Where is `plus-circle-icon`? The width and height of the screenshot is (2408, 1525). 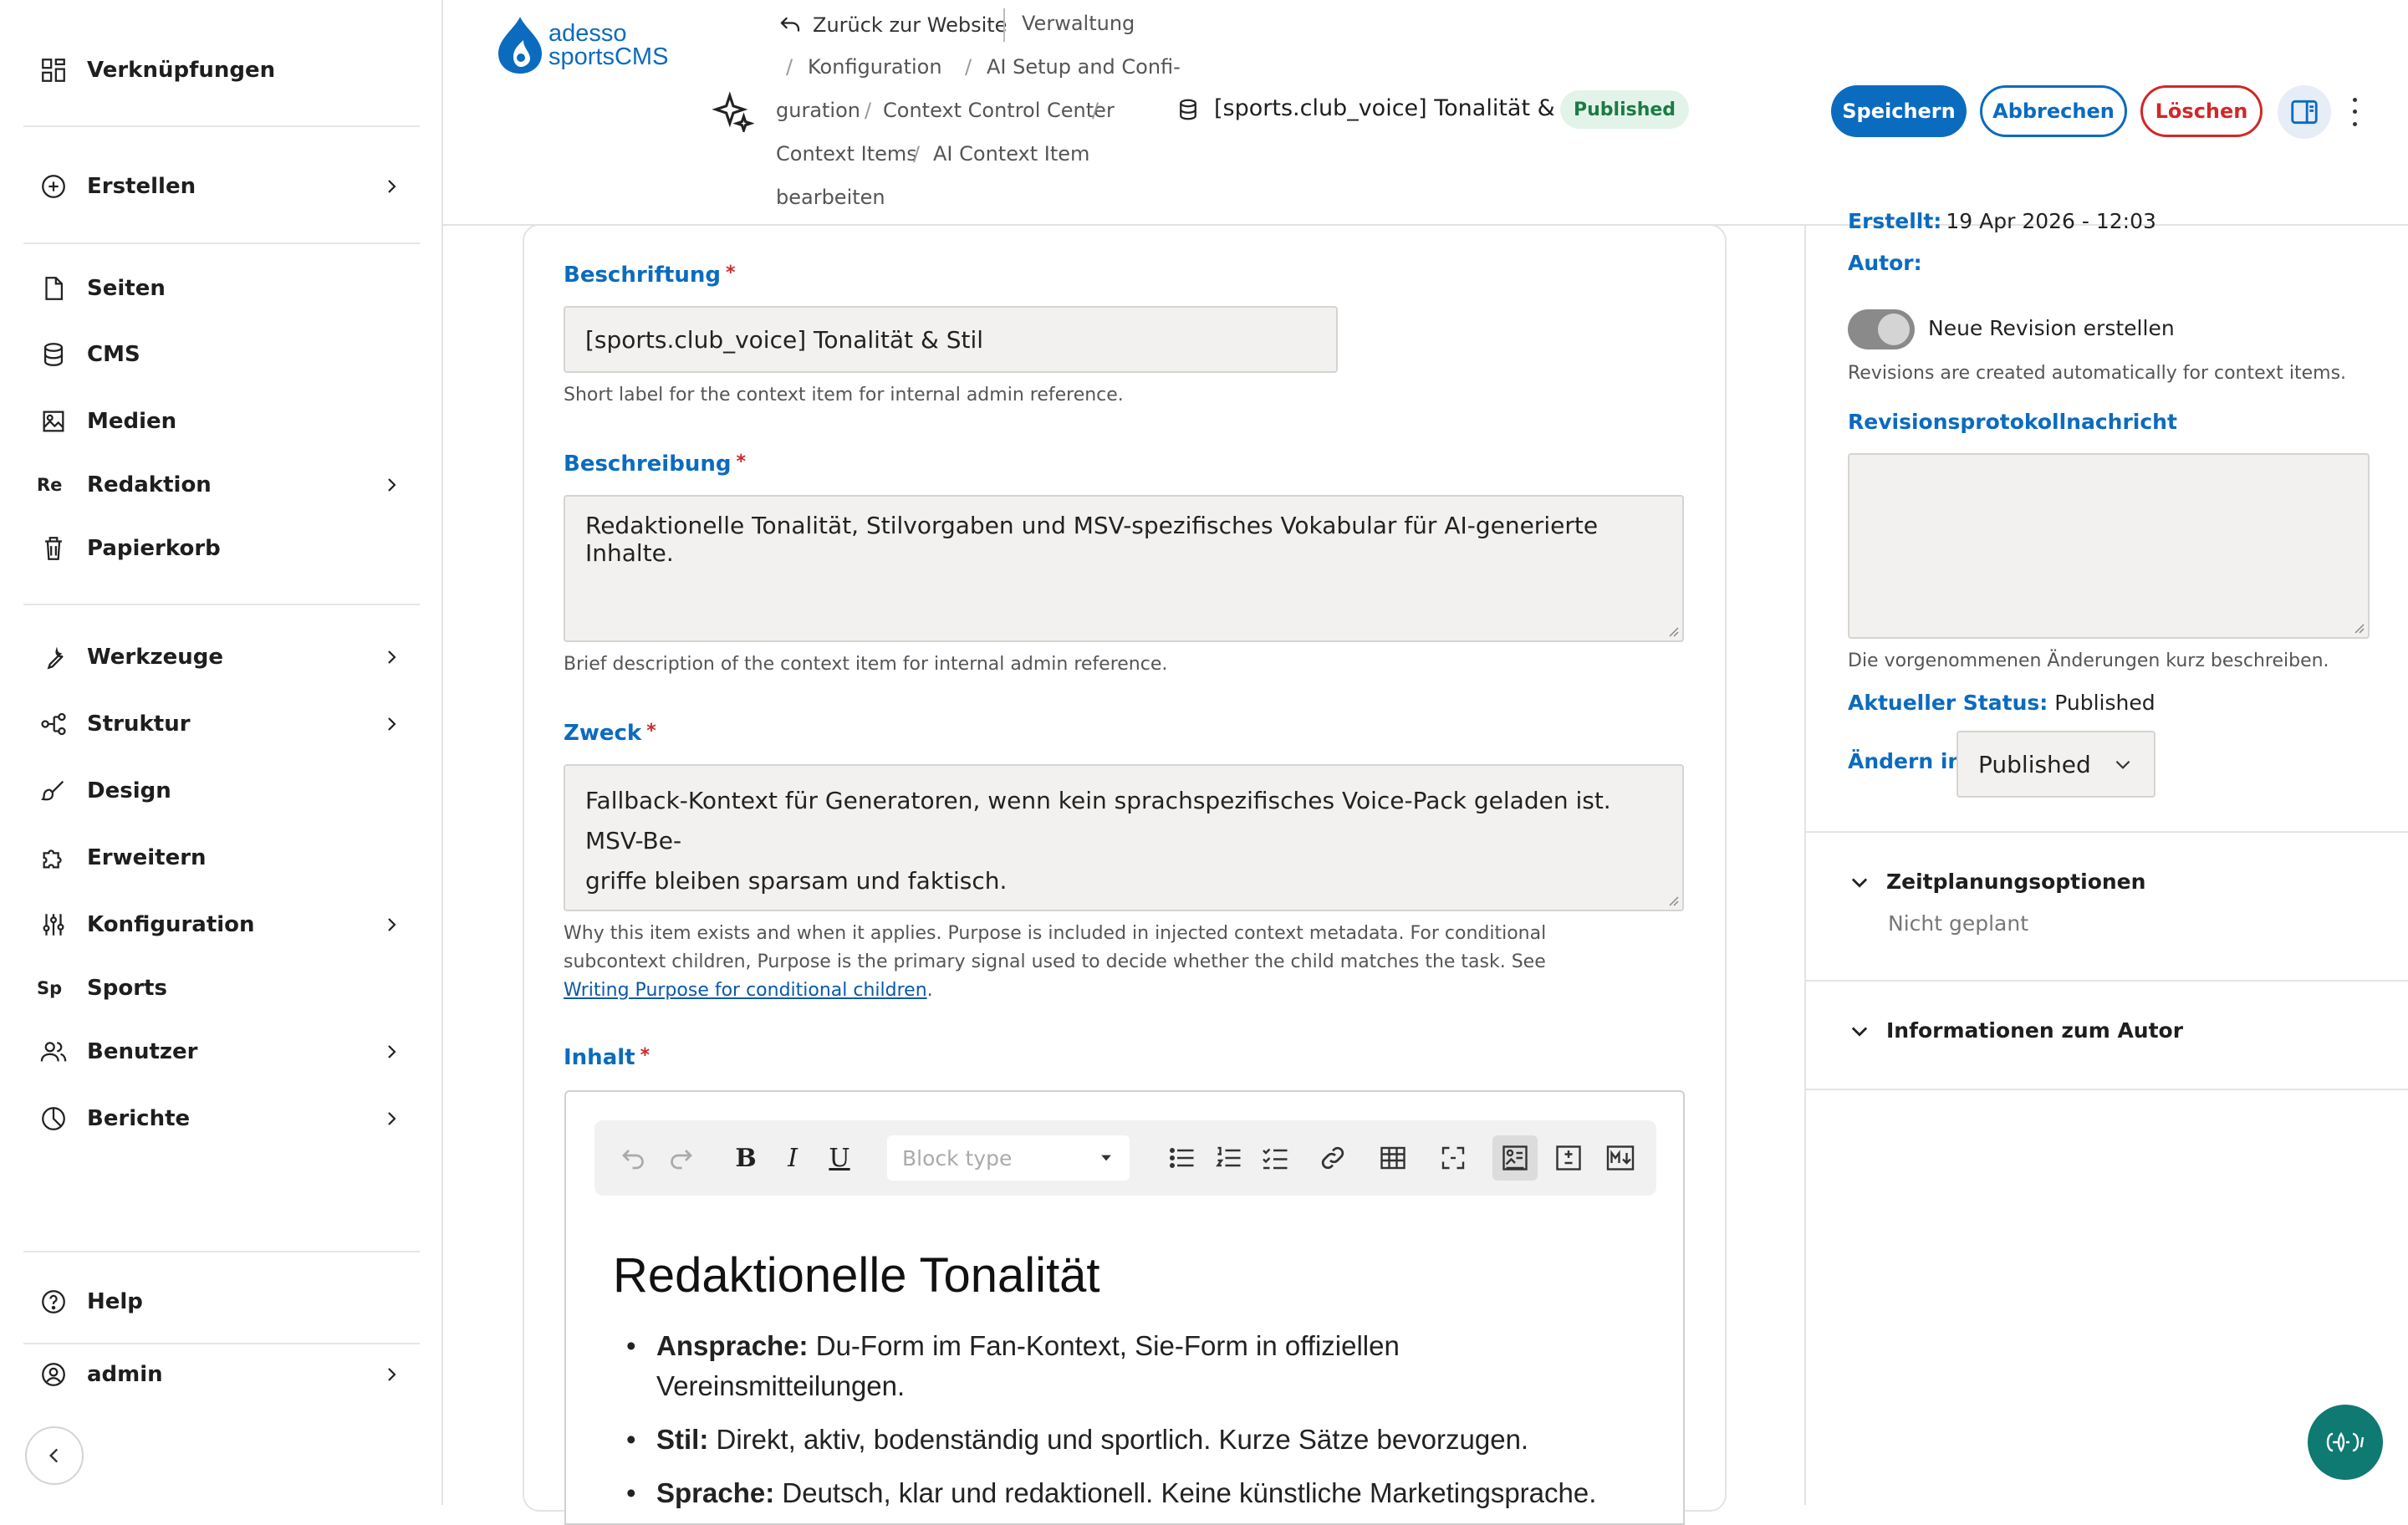 plus-circle-icon is located at coordinates (54, 186).